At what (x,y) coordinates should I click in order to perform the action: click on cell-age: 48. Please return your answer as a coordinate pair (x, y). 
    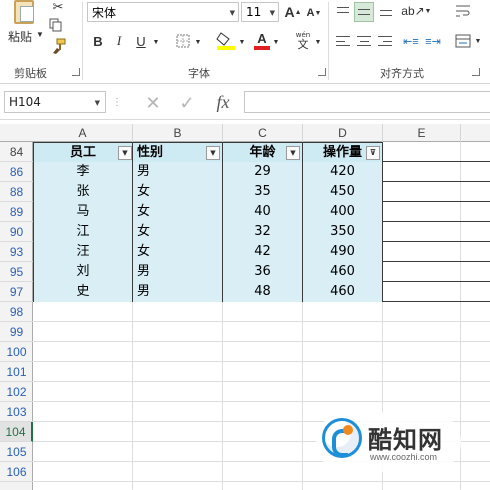
    Looking at the image, I should click on (263, 292).